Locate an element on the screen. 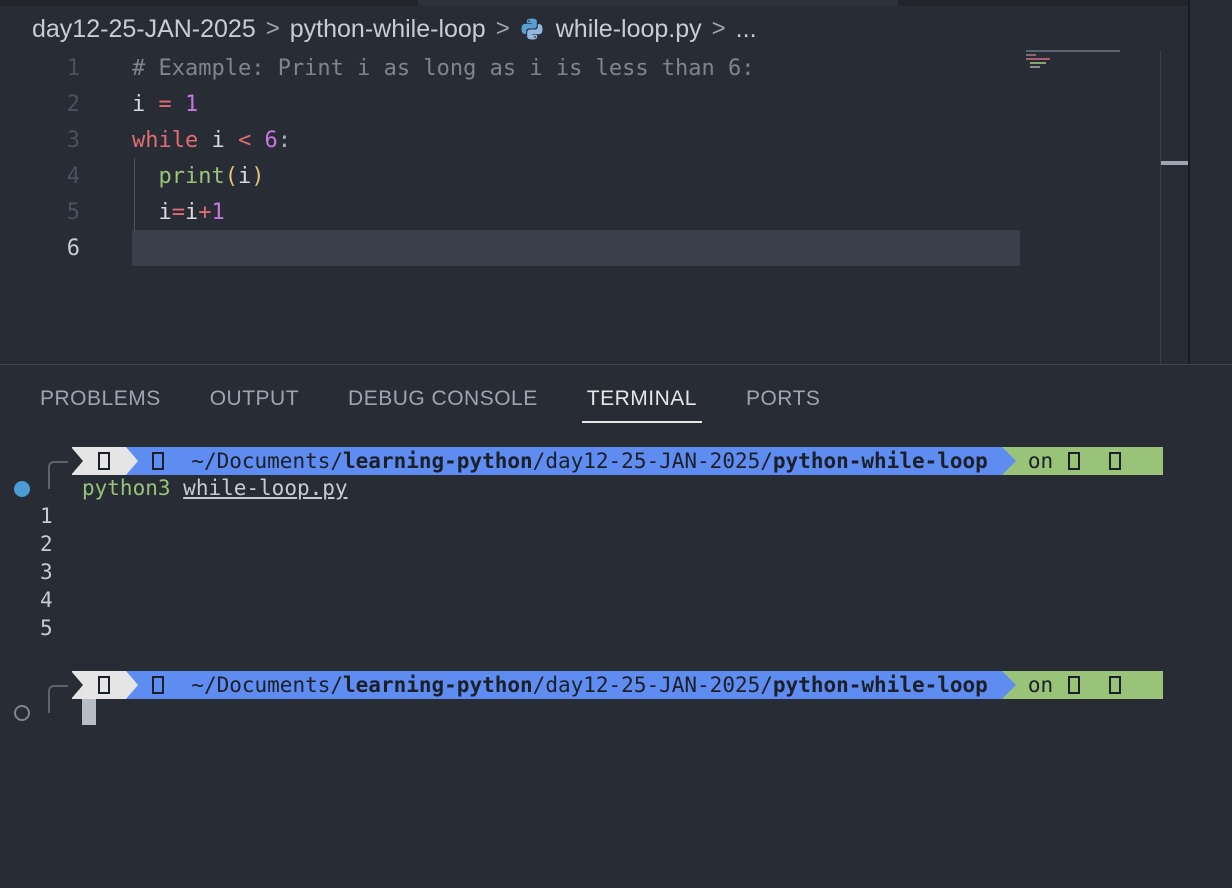 The width and height of the screenshot is (1232, 888). line-number: 2 is located at coordinates (73, 104).